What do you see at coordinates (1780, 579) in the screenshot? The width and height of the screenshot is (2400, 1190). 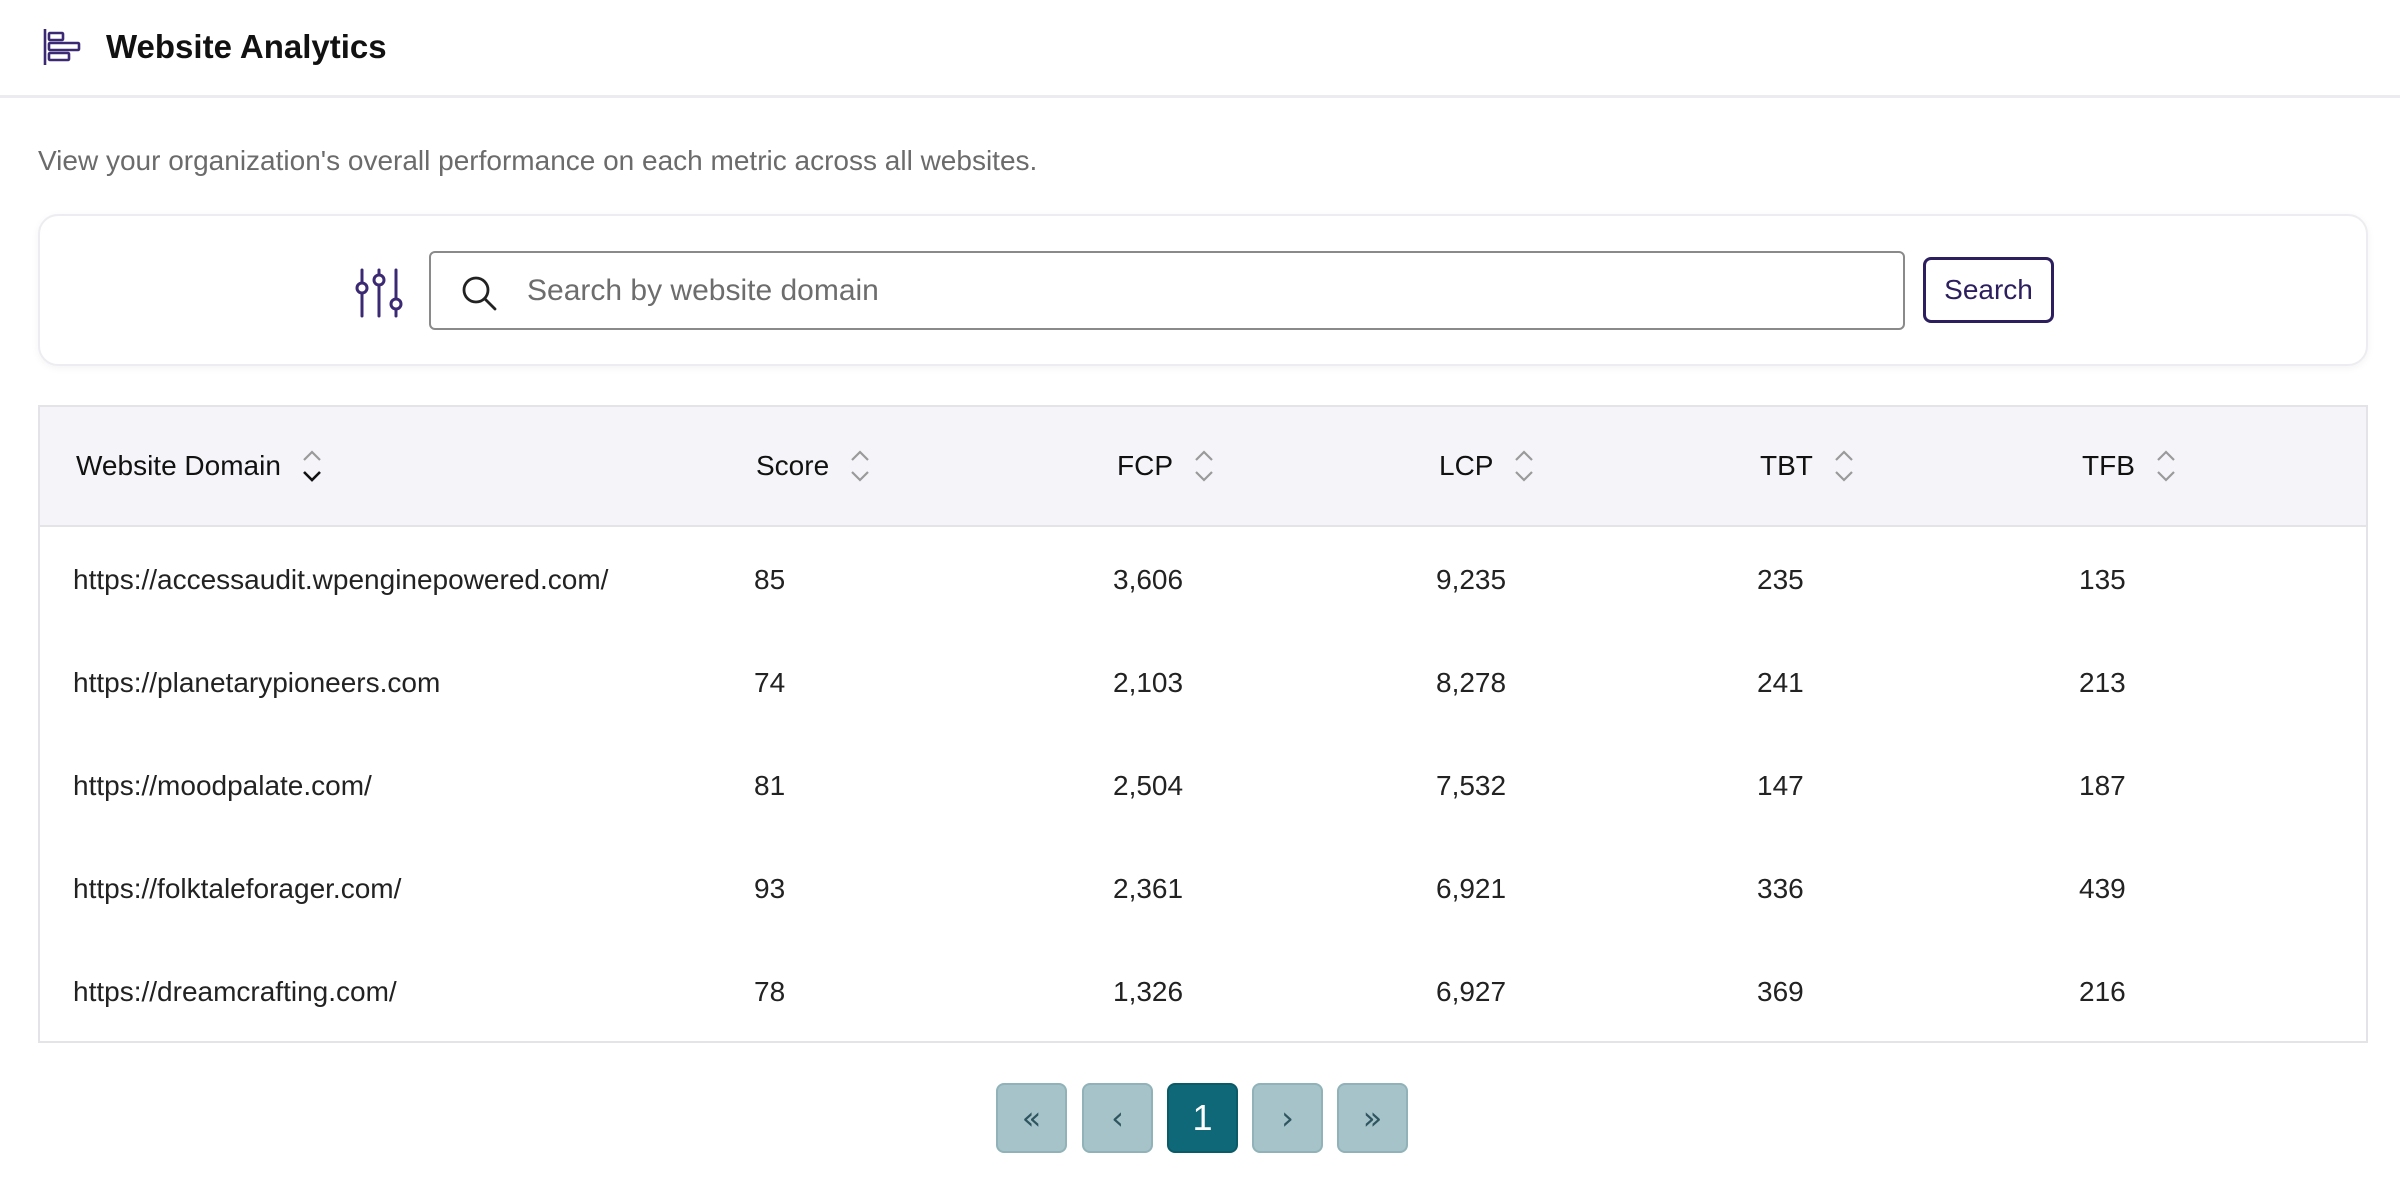 I see `cell-tbt: 235` at bounding box center [1780, 579].